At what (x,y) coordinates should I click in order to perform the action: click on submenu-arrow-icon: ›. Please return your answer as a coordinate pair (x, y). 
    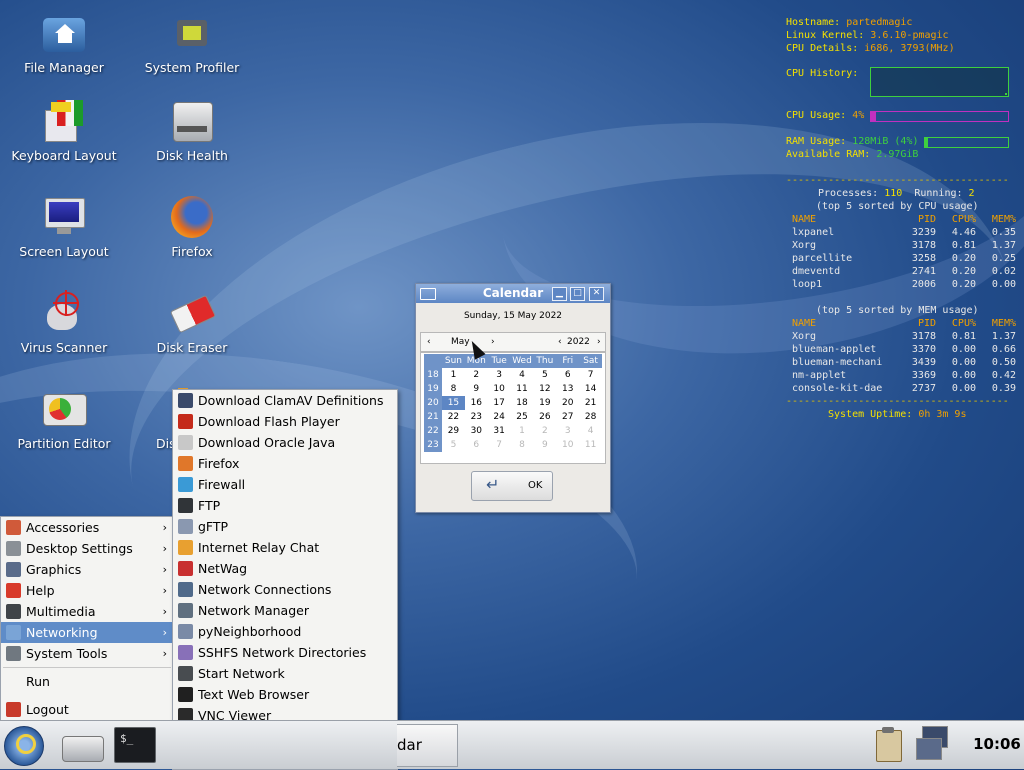
    Looking at the image, I should click on (164, 548).